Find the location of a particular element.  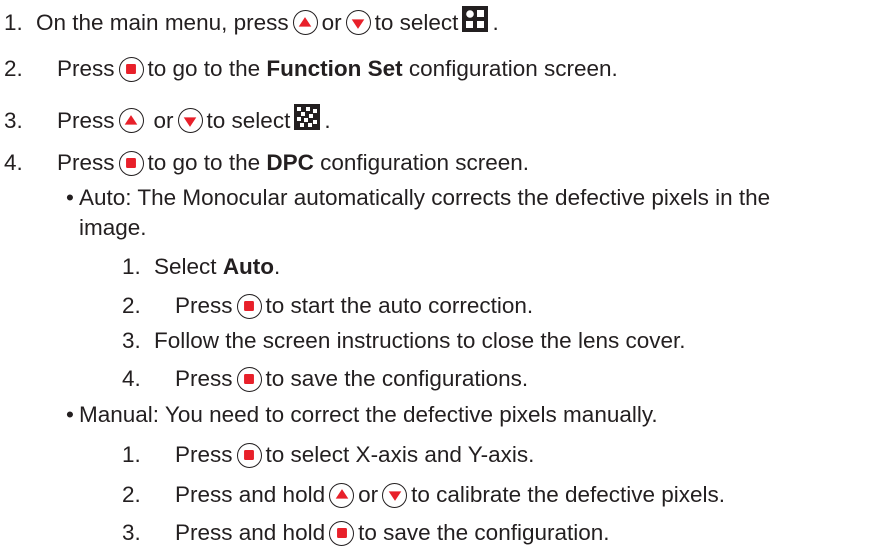

step-text: Select Auto. is located at coordinates (217, 266).